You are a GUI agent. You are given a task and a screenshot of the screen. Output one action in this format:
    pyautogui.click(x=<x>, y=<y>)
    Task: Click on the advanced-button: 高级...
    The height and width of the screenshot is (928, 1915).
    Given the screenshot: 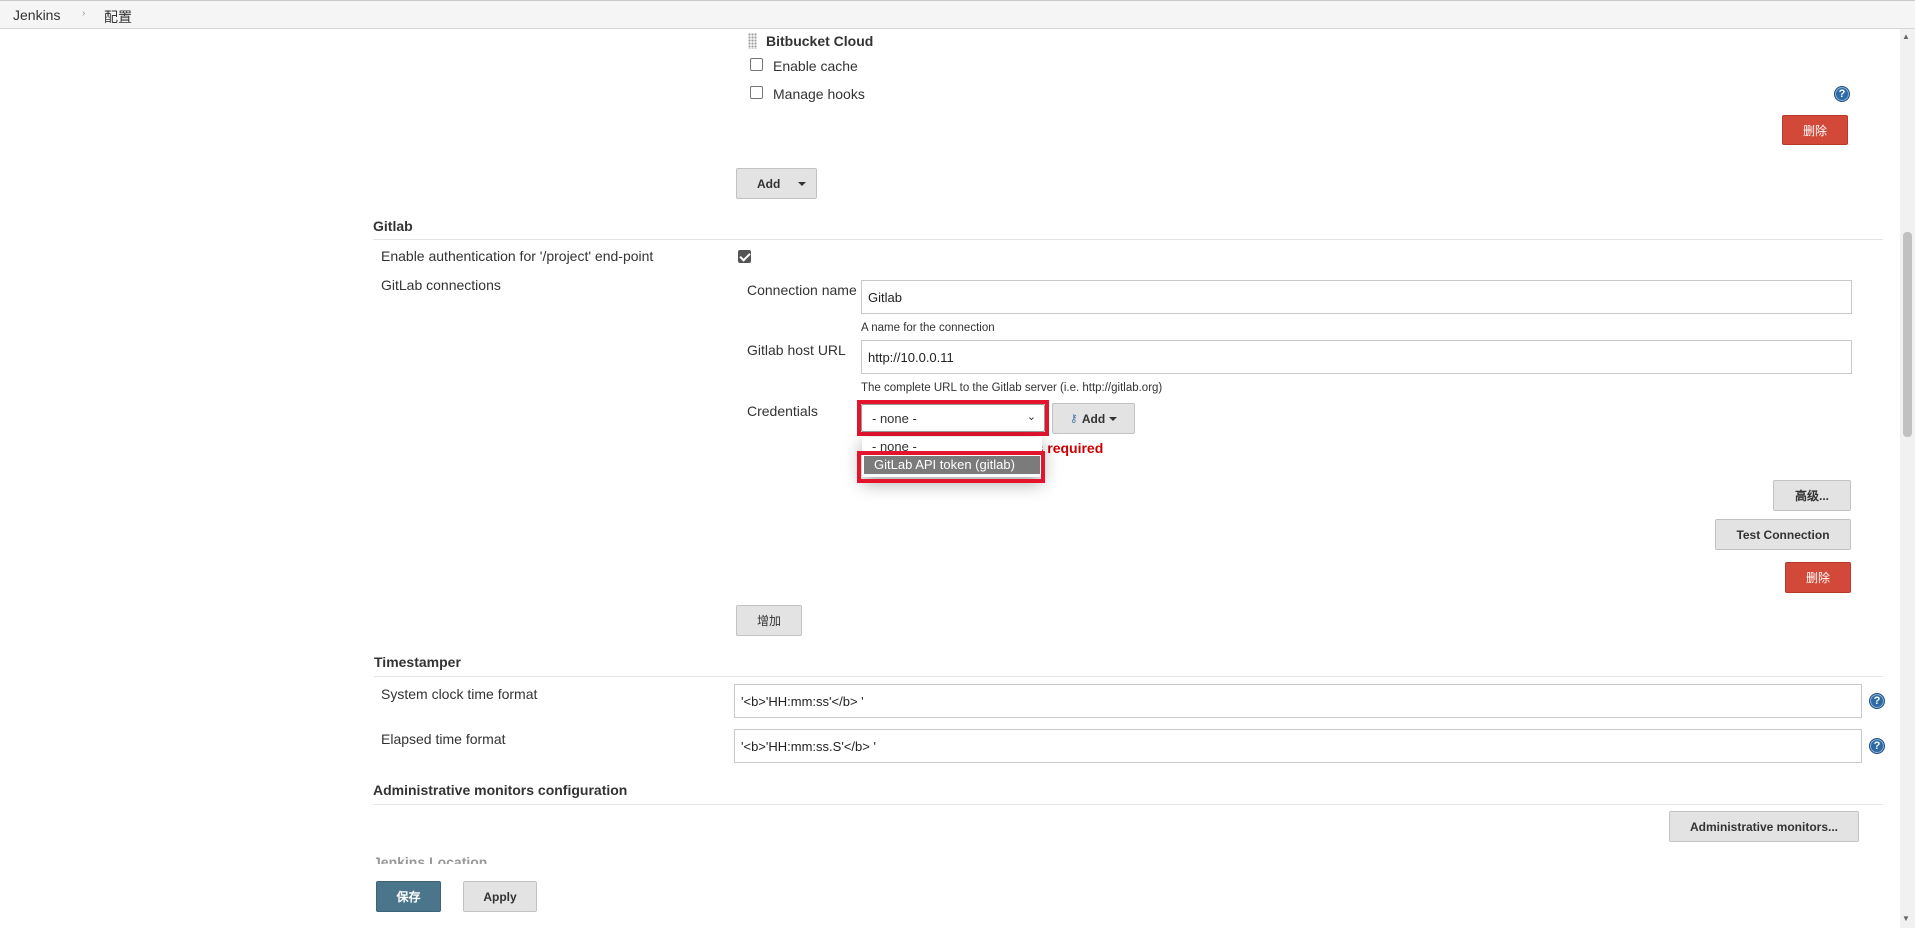 What is the action you would take?
    pyautogui.click(x=1812, y=495)
    